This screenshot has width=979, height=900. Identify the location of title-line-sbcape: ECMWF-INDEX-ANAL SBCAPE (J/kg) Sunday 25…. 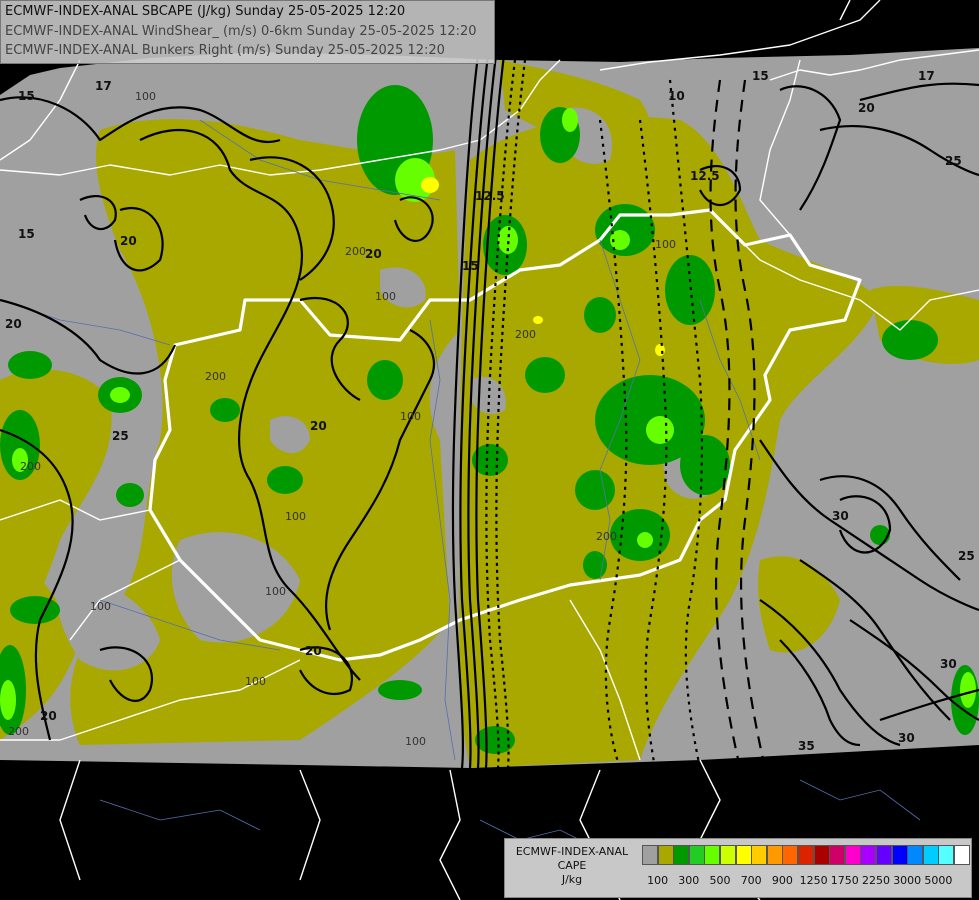
(205, 11).